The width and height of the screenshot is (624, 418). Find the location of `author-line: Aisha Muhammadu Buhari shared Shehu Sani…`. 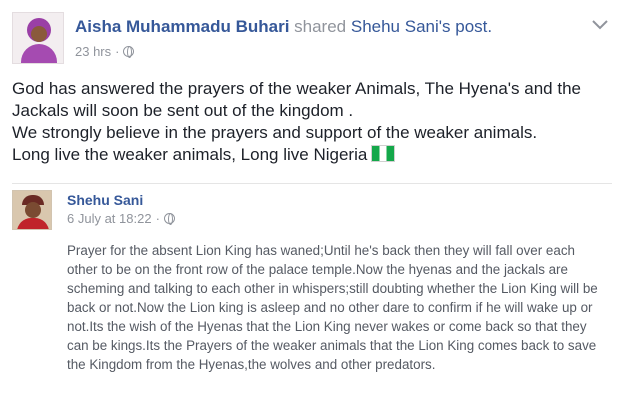

author-line: Aisha Muhammadu Buhari shared Shehu Sani… is located at coordinates (283, 27).